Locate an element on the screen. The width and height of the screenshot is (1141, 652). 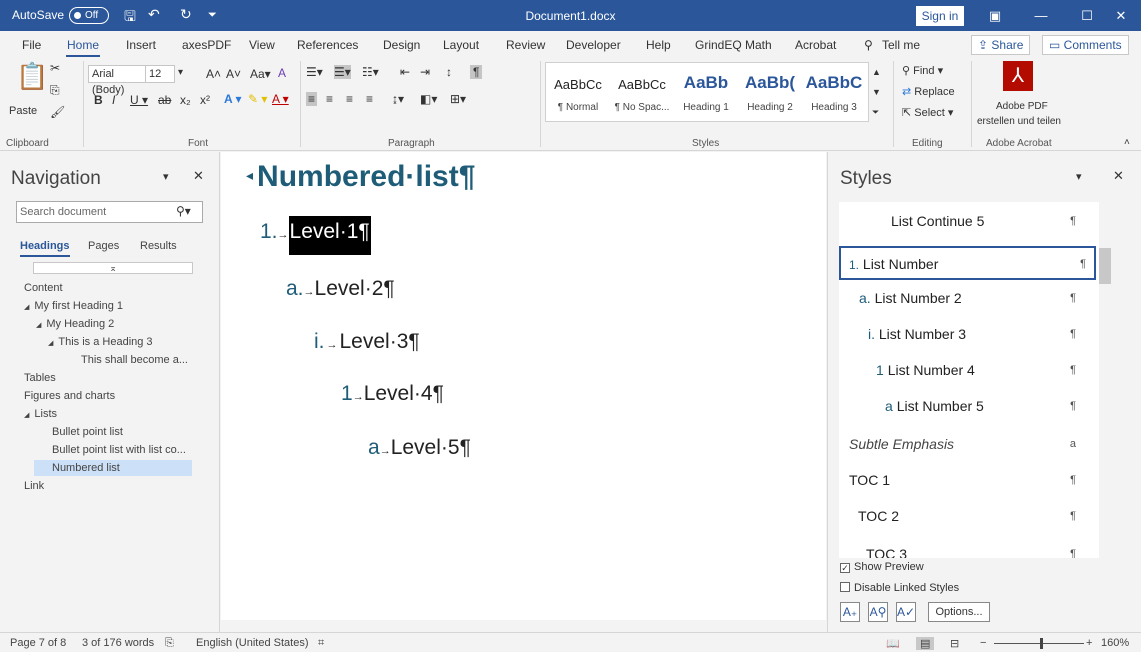
show-preview-checkbox: ✓ Show Preview is located at coordinates (882, 567).